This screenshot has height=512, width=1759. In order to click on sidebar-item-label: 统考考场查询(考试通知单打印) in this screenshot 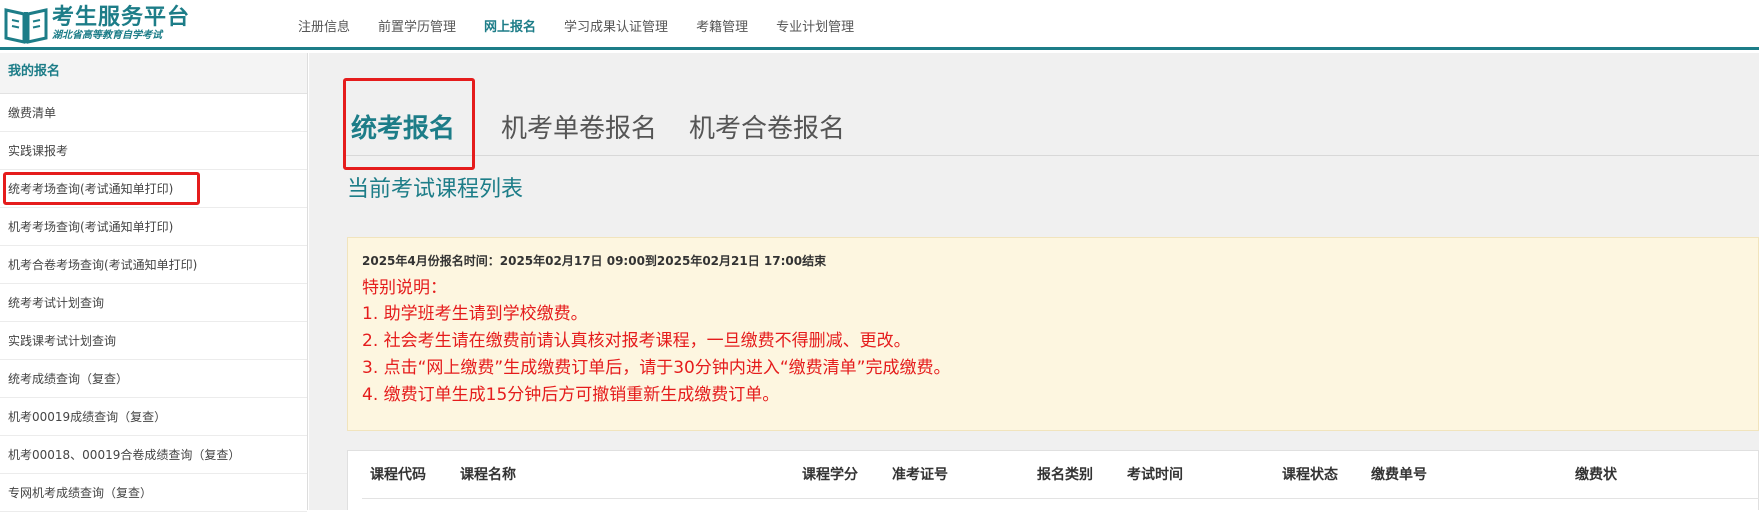, I will do `click(91, 189)`.